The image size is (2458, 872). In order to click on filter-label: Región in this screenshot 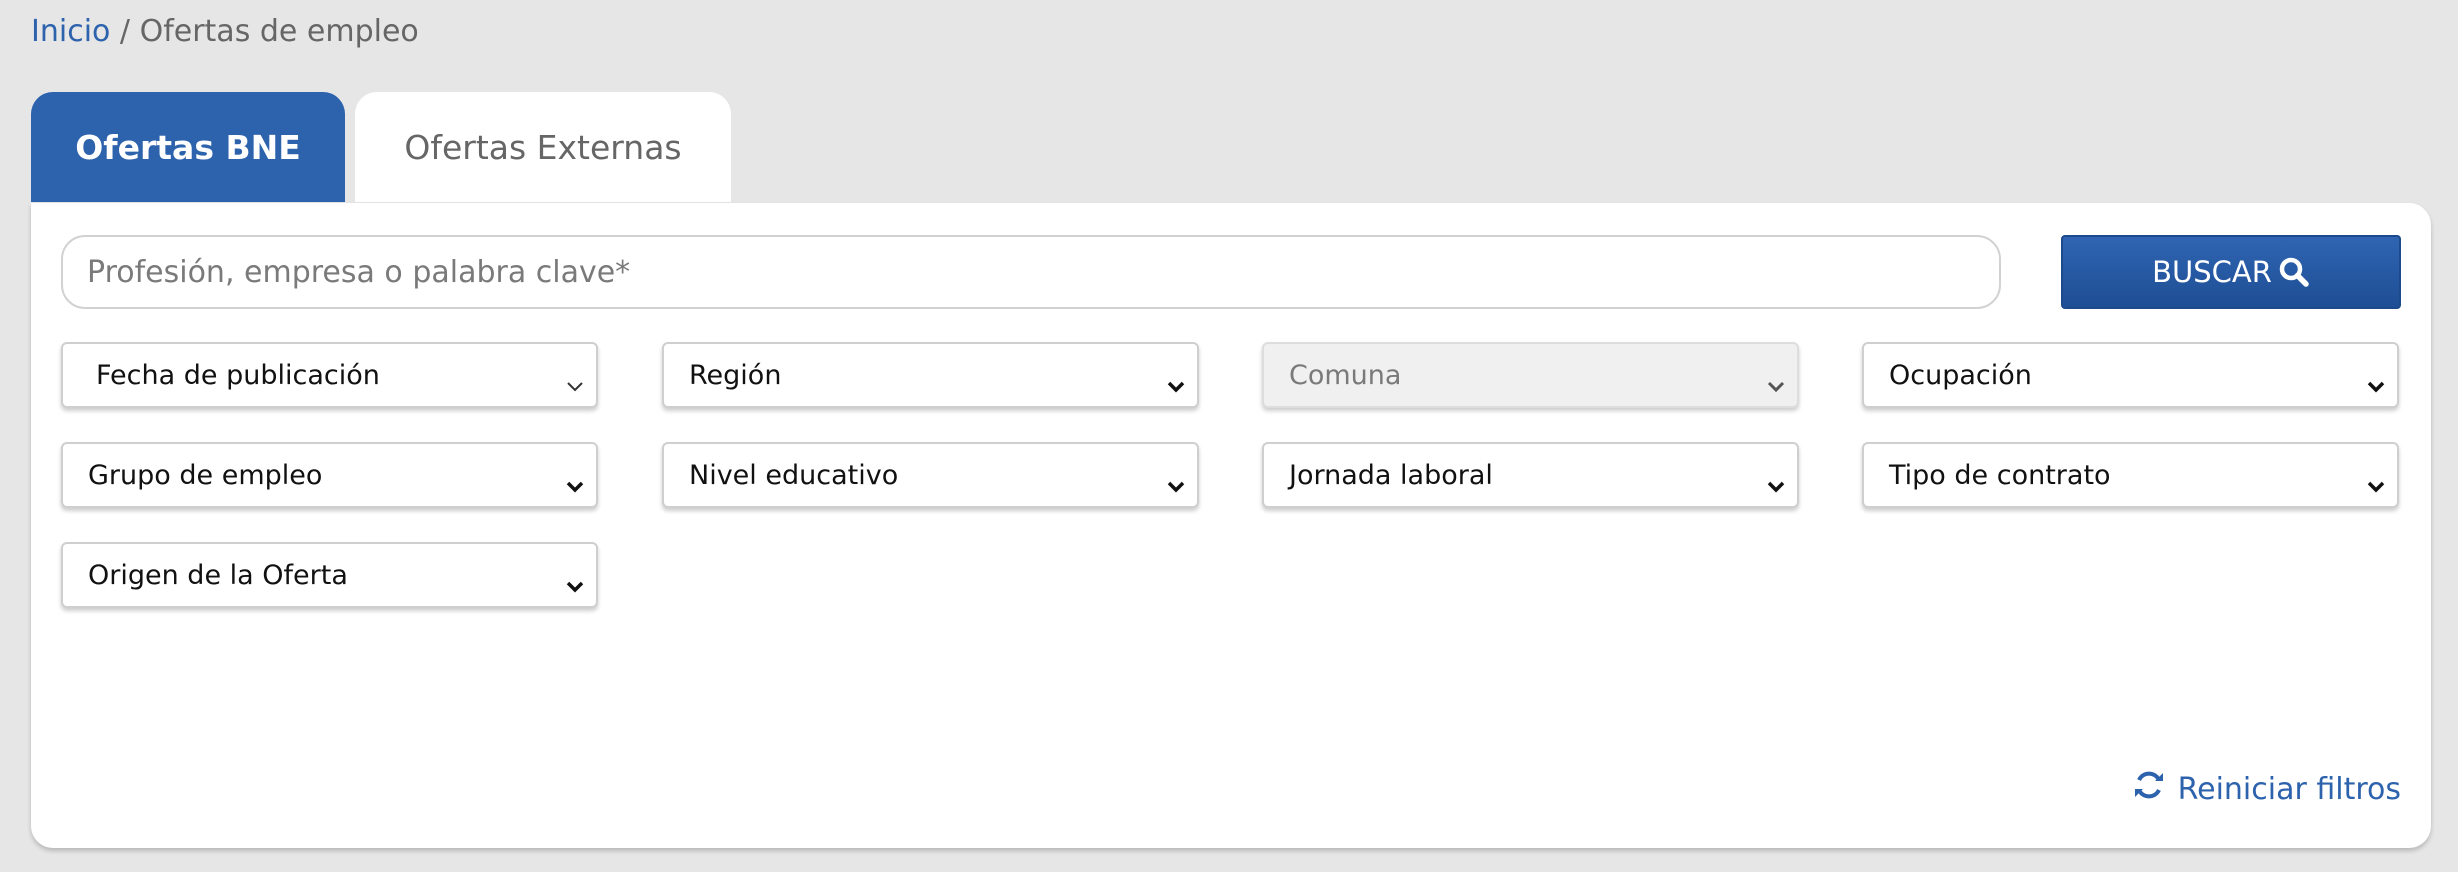, I will do `click(735, 375)`.